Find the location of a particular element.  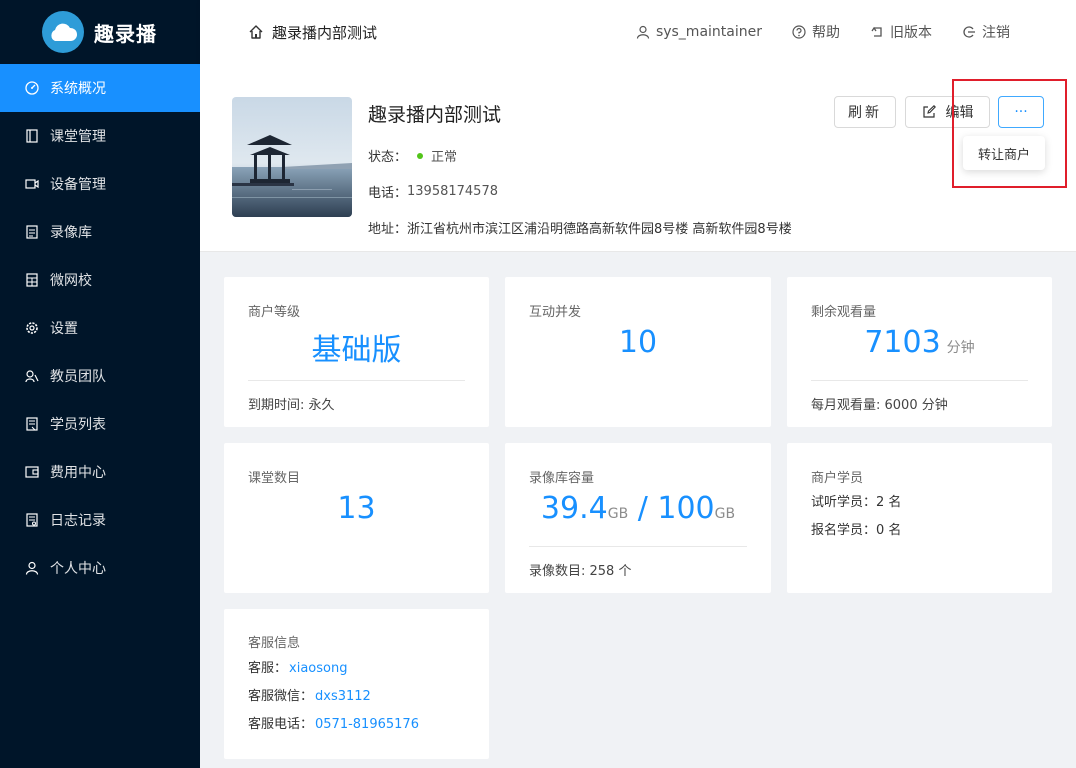

question-circle-icon is located at coordinates (799, 32).